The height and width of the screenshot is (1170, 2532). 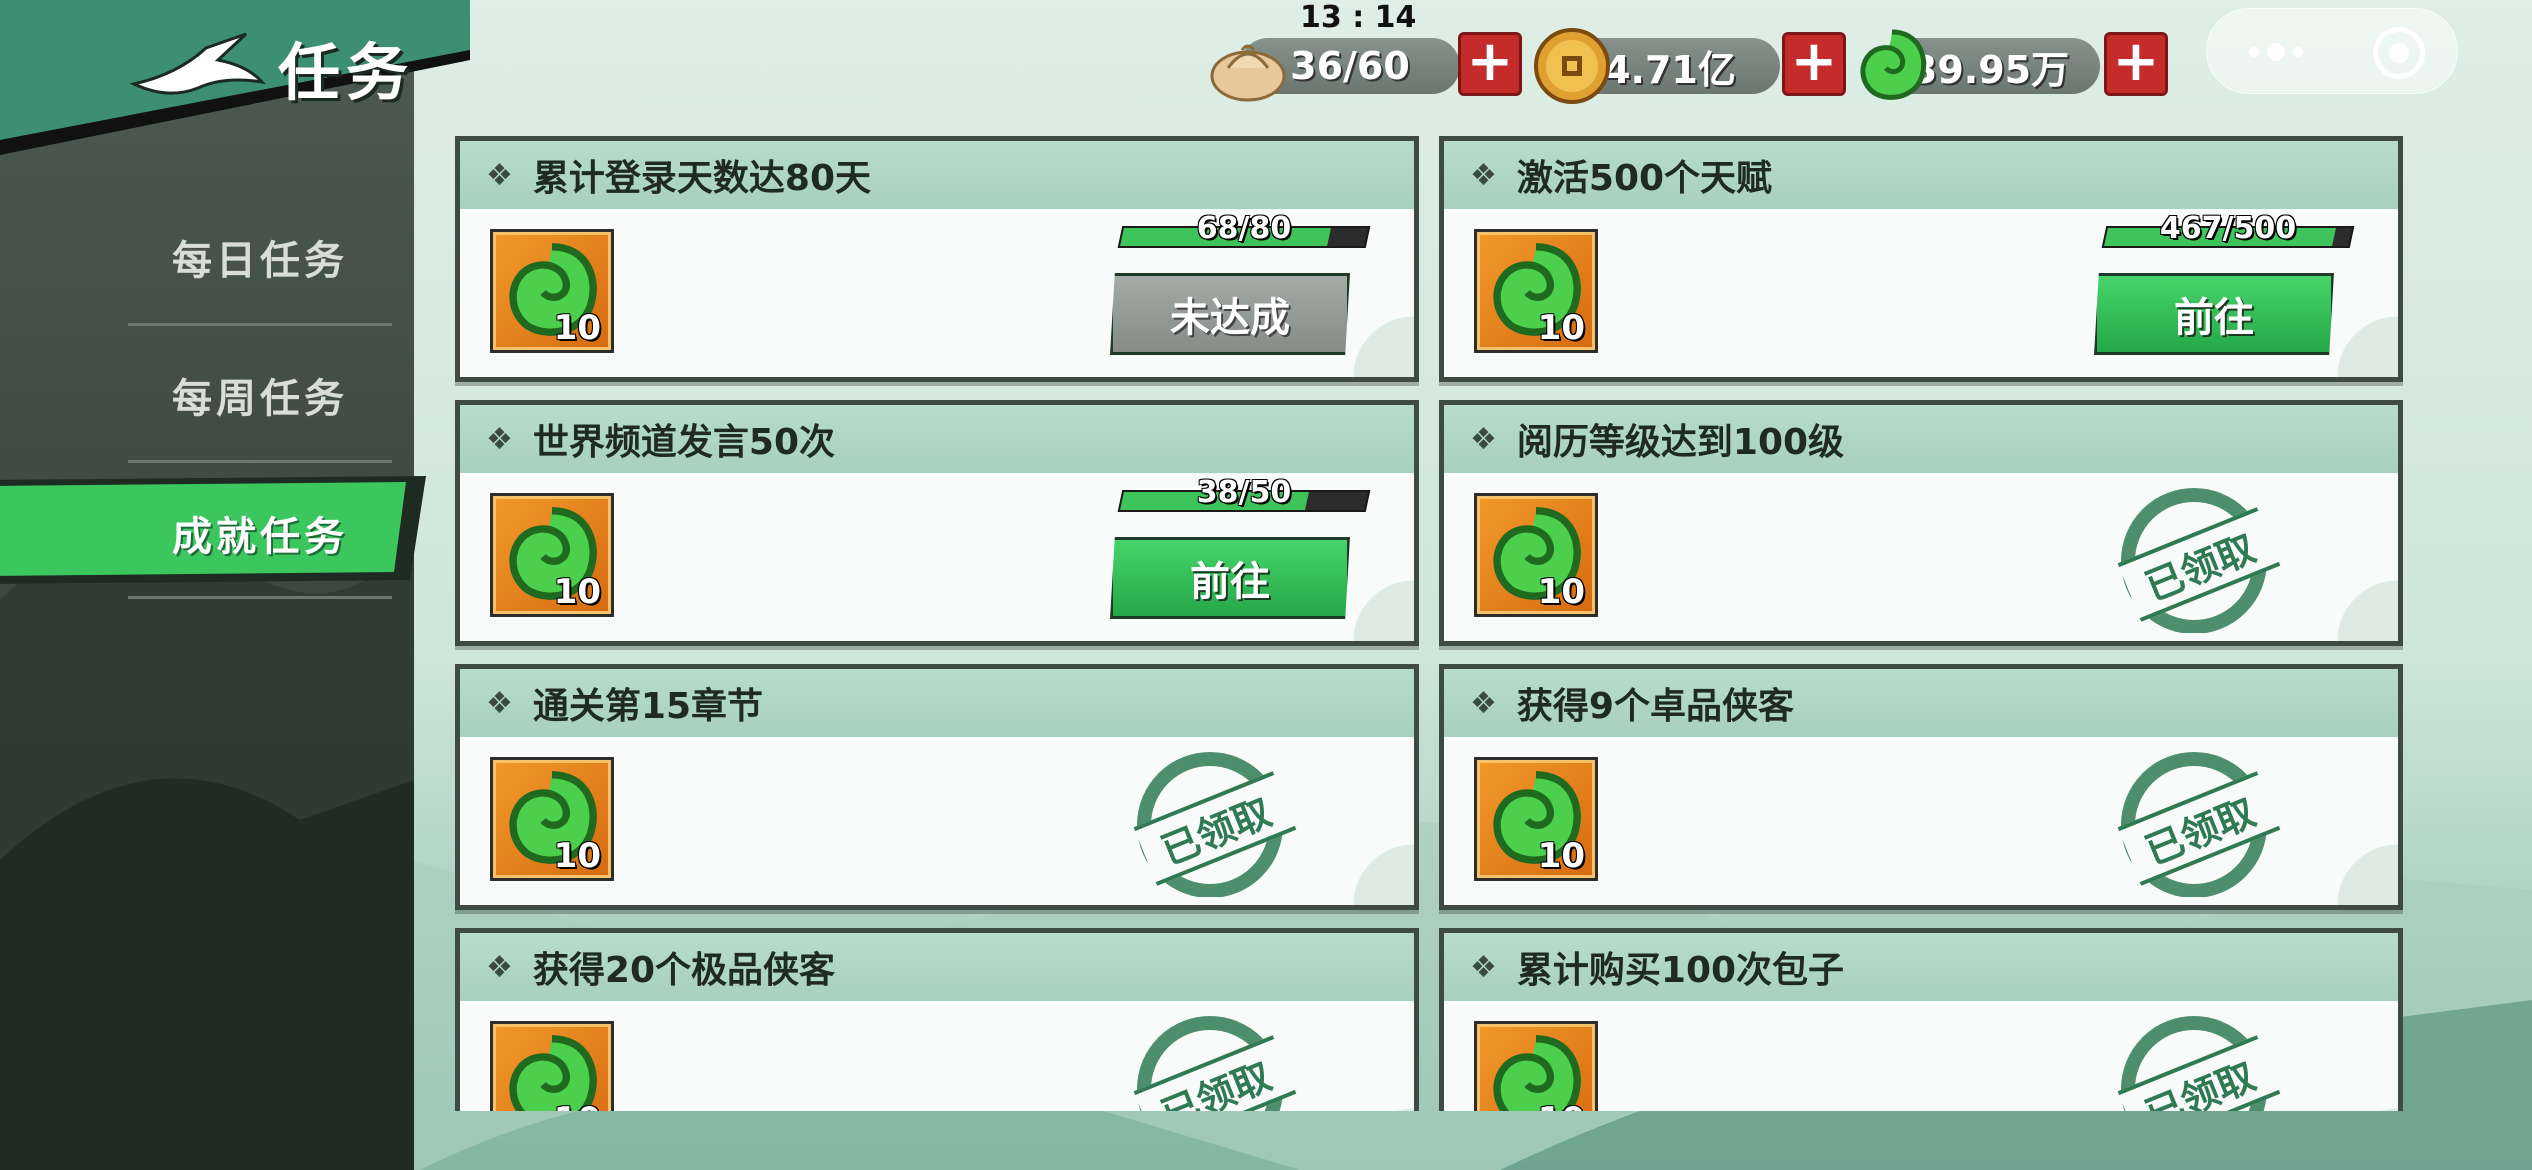 I want to click on task-card: ❖ 世界频道发言50次 10 38/50 前往, so click(x=937, y=523).